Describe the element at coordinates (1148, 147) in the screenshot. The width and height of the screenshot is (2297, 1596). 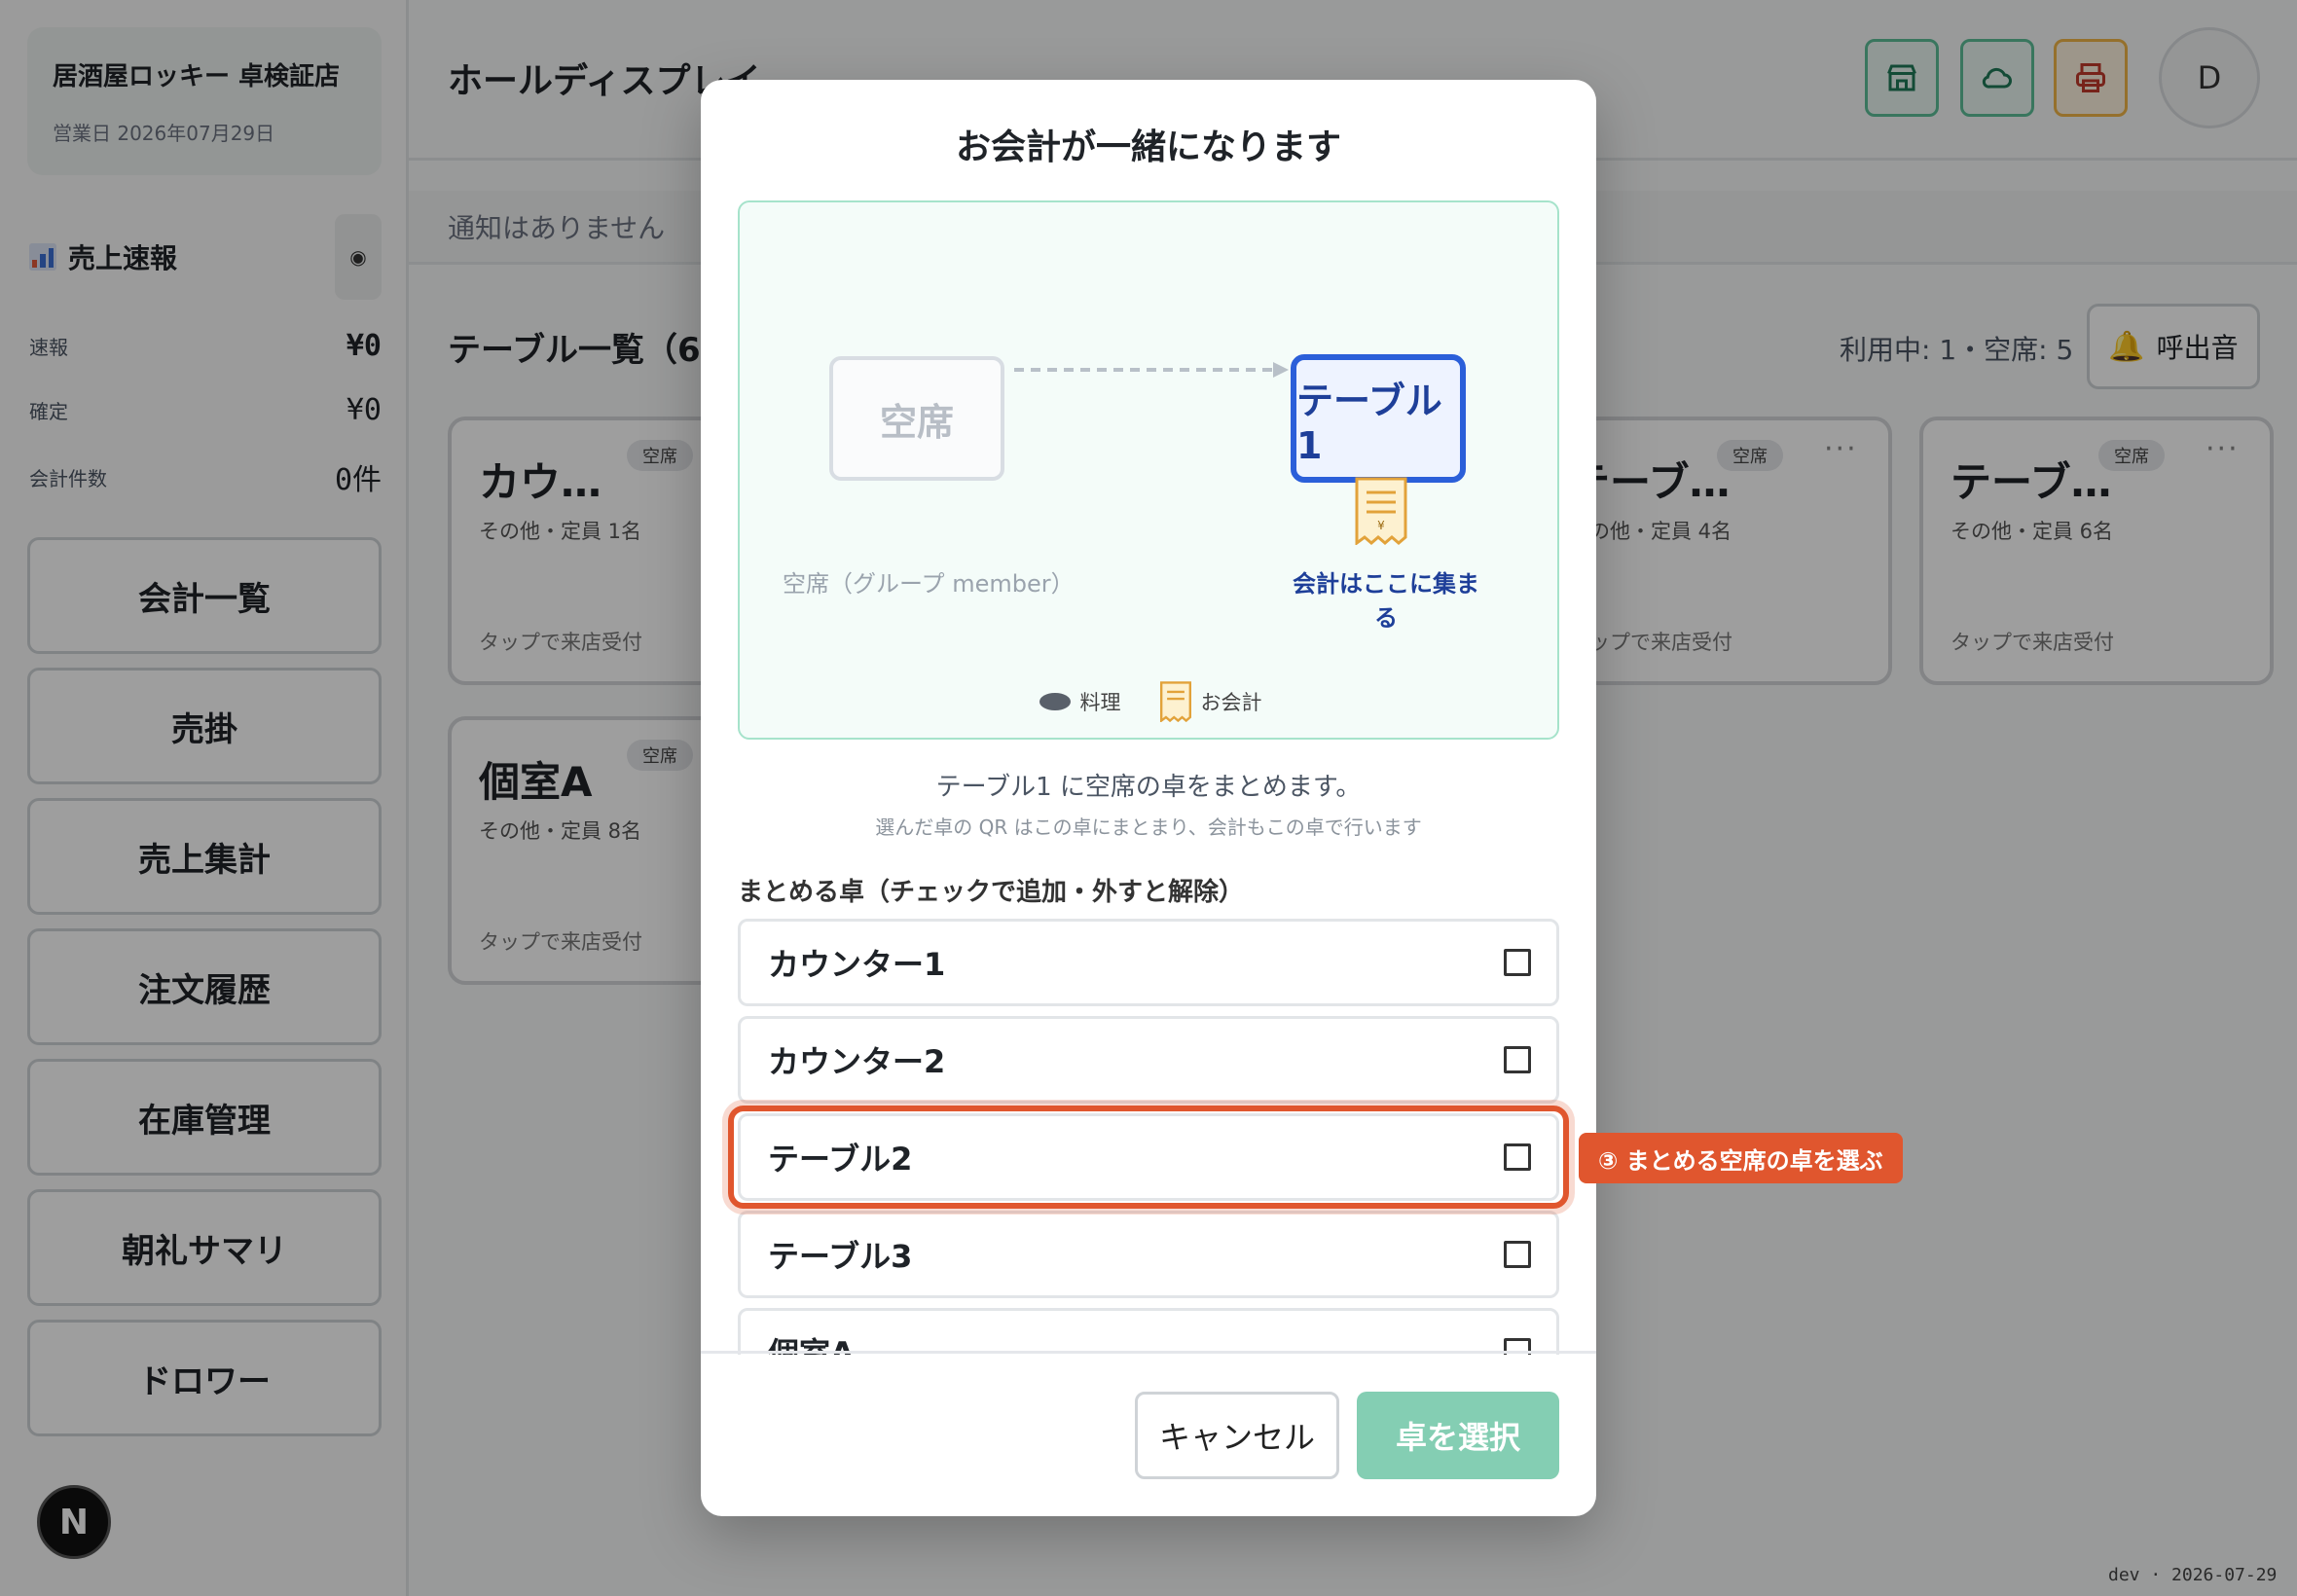
I see `modal-title: お会計が一緒になります` at that location.